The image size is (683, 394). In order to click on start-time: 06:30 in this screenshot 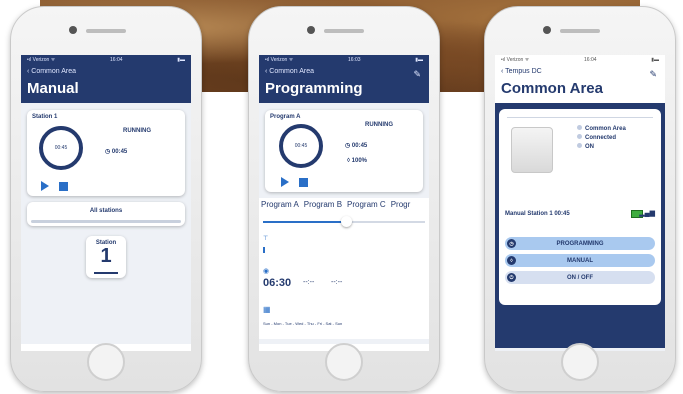, I will do `click(277, 283)`.